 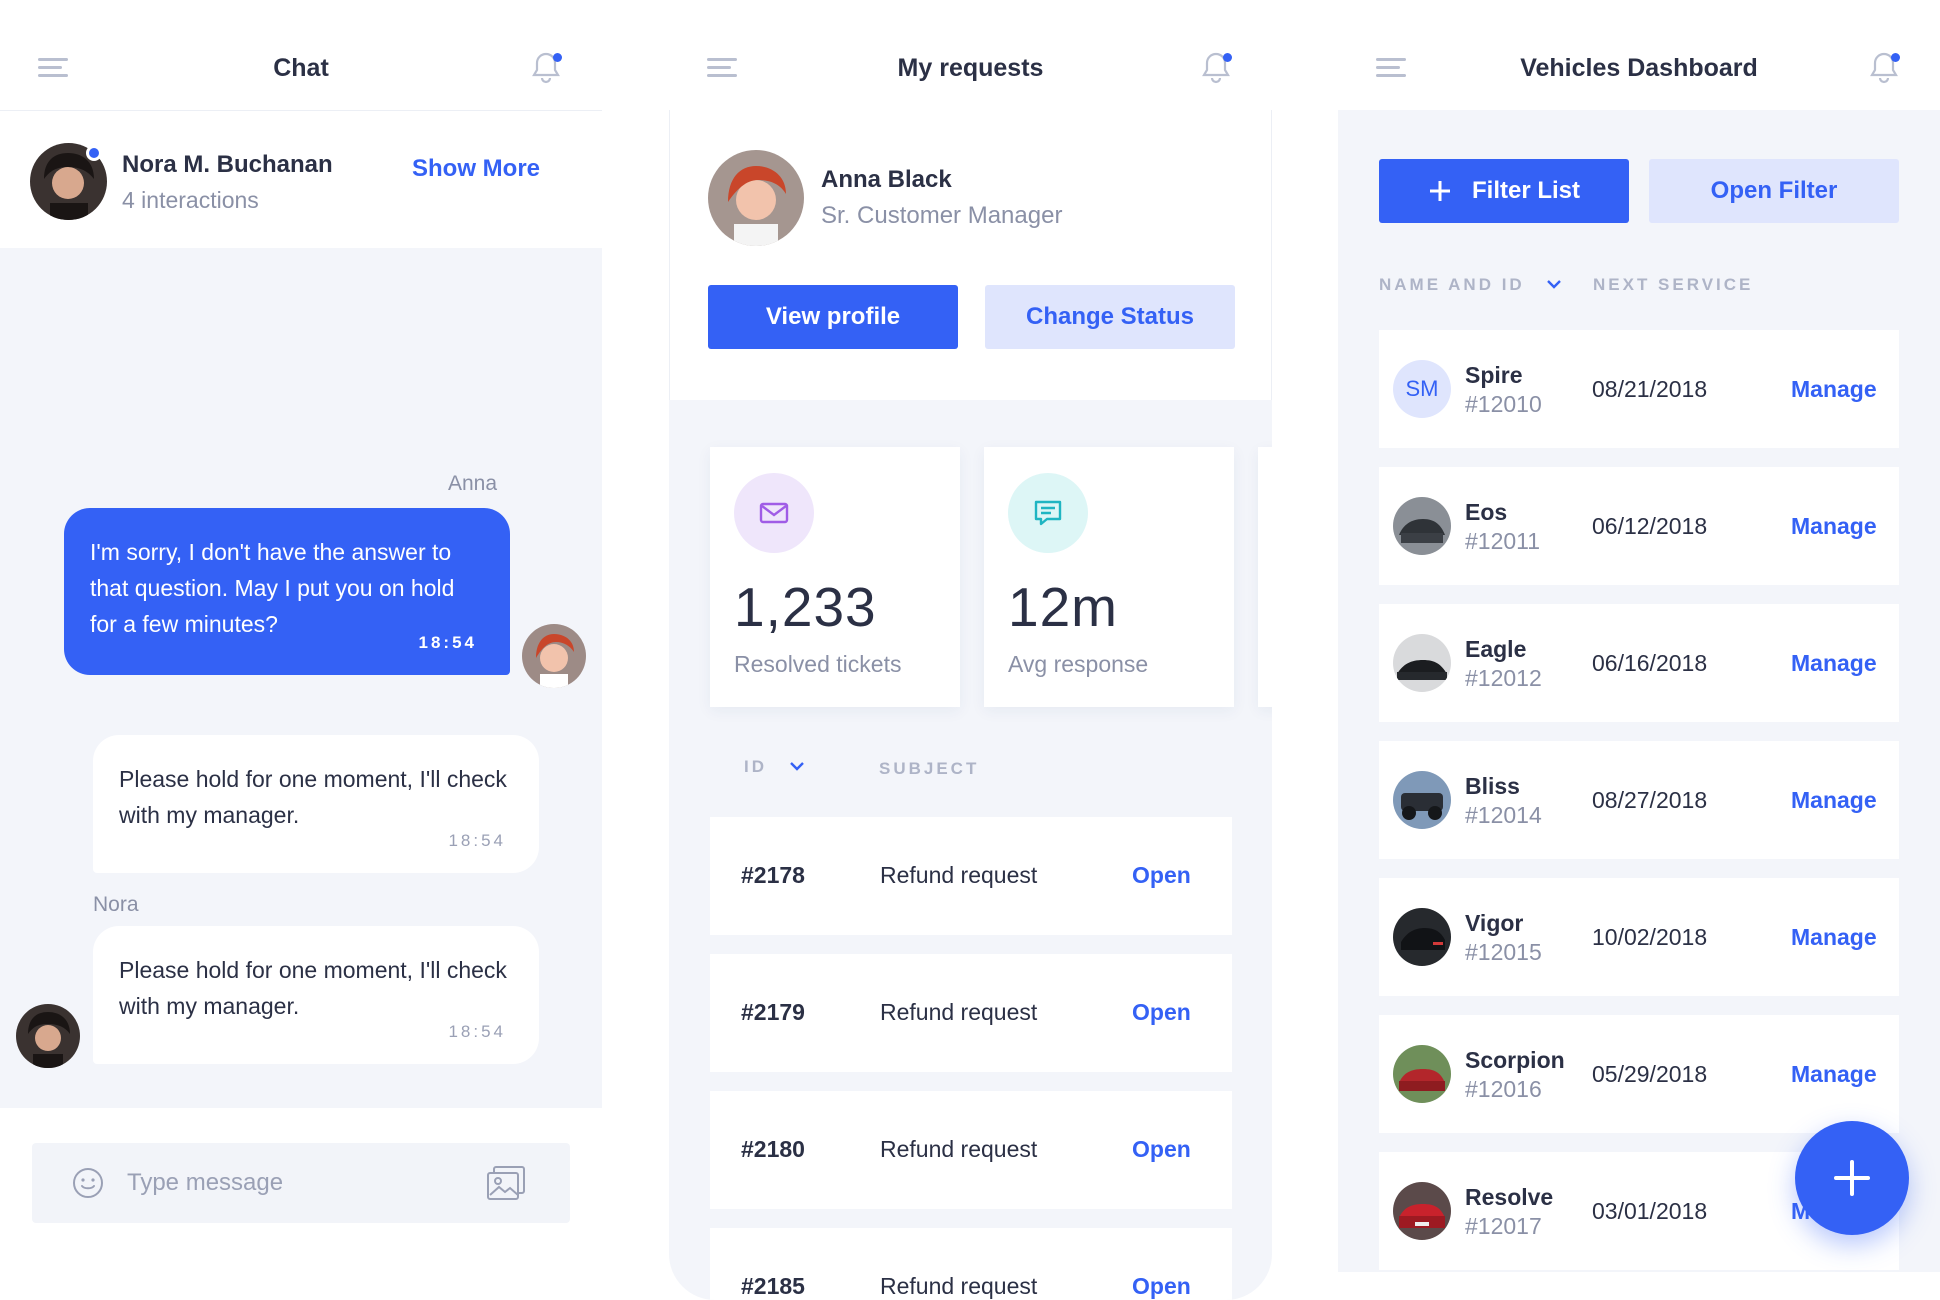 What do you see at coordinates (1503, 404) in the screenshot?
I see `vehicle-id: #12010` at bounding box center [1503, 404].